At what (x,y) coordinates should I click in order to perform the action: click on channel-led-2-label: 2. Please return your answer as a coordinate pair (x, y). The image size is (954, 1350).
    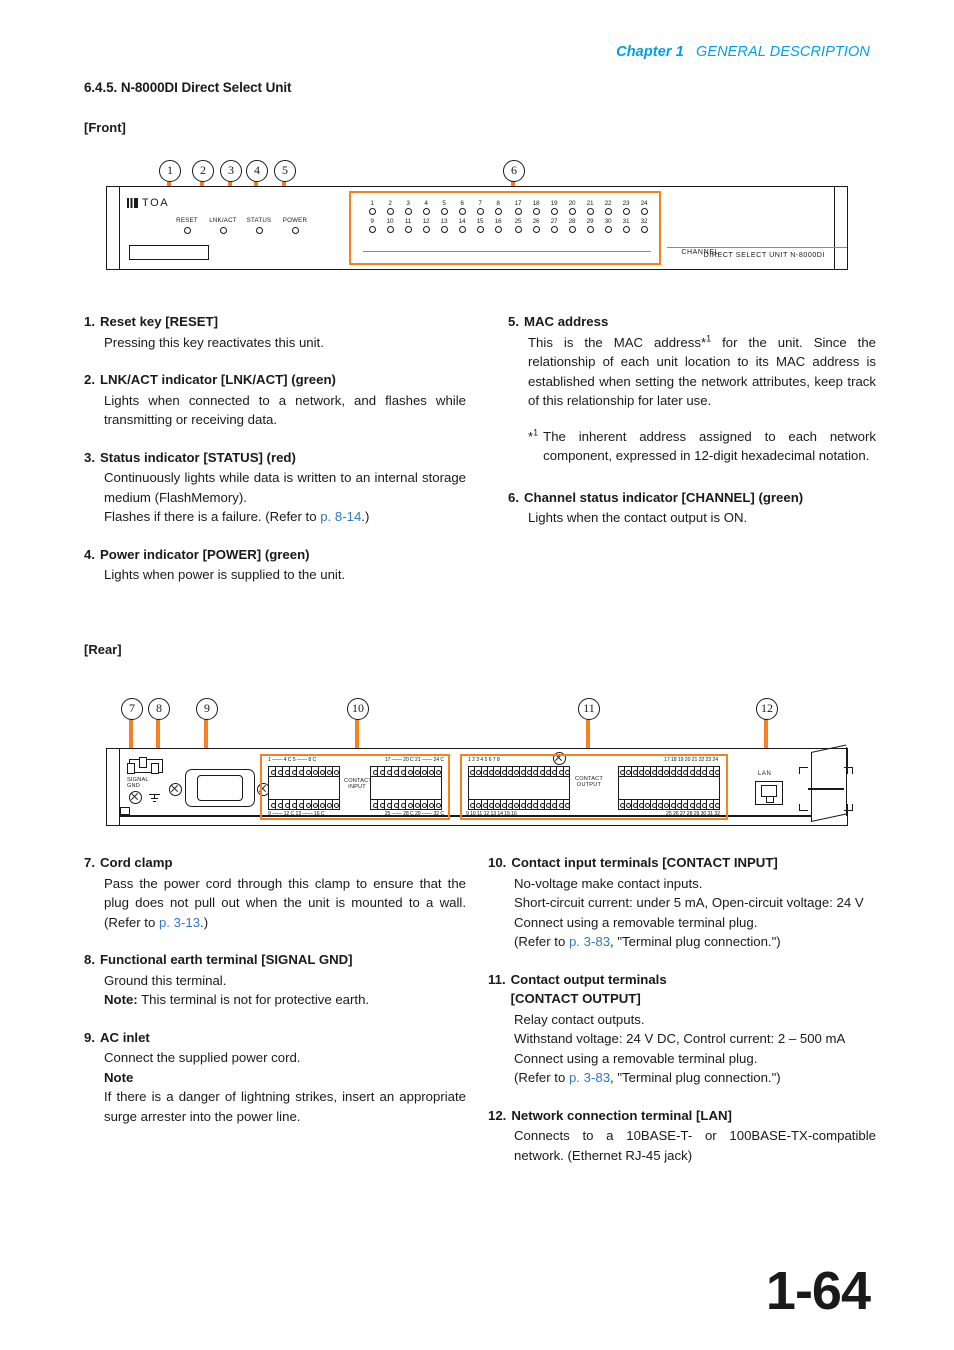
    Looking at the image, I should click on (390, 203).